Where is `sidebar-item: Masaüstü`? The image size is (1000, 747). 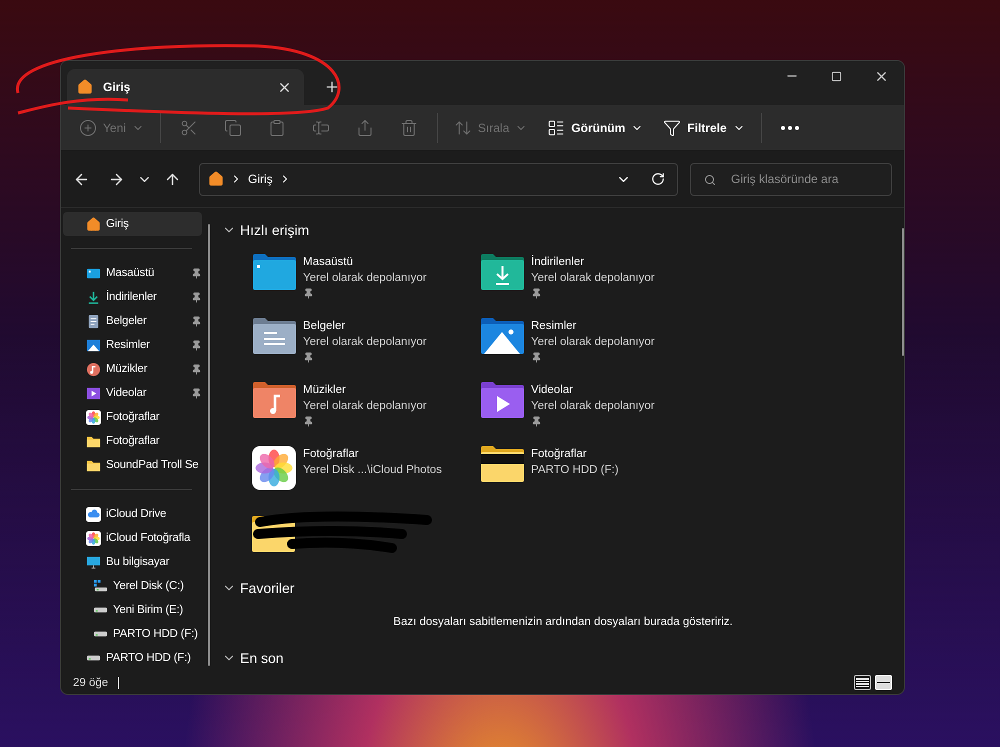 sidebar-item: Masaüstü is located at coordinates (132, 273).